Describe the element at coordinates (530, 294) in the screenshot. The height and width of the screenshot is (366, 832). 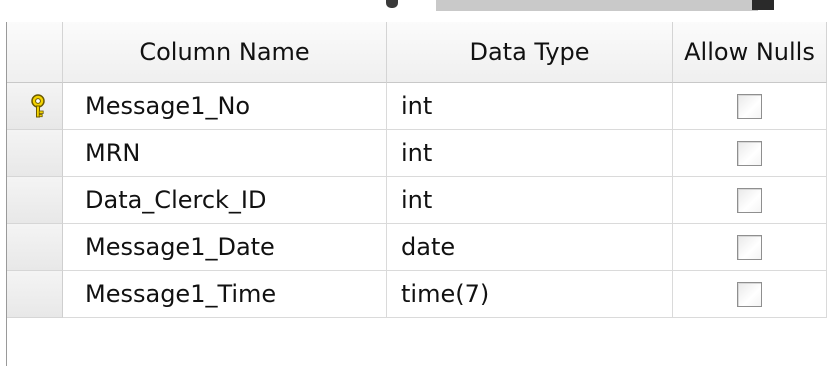
I see `data-type-cell: time(7)` at that location.